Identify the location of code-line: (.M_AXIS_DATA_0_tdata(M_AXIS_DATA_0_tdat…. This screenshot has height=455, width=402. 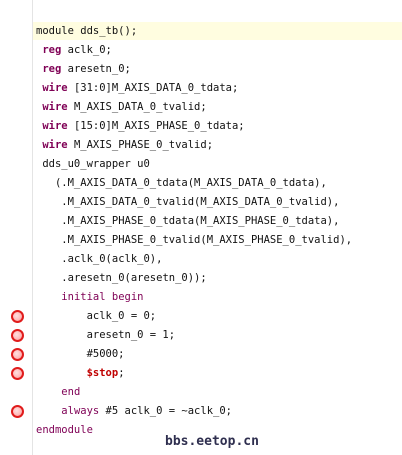
(219, 183).